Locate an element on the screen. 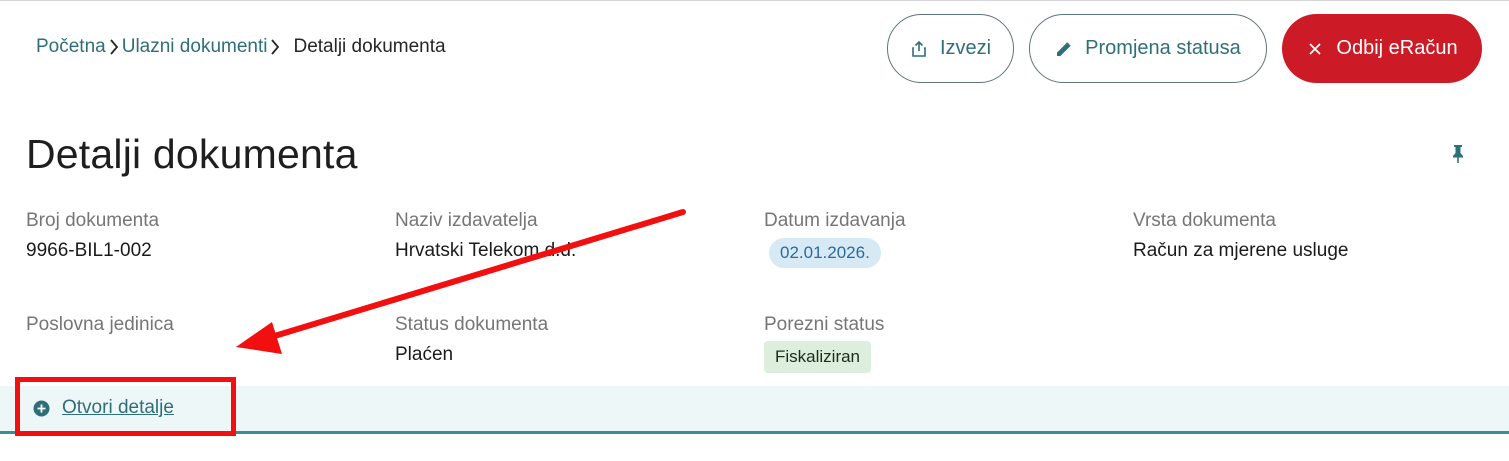 This screenshot has height=461, width=1509. annotation-highlight-box is located at coordinates (125, 406).